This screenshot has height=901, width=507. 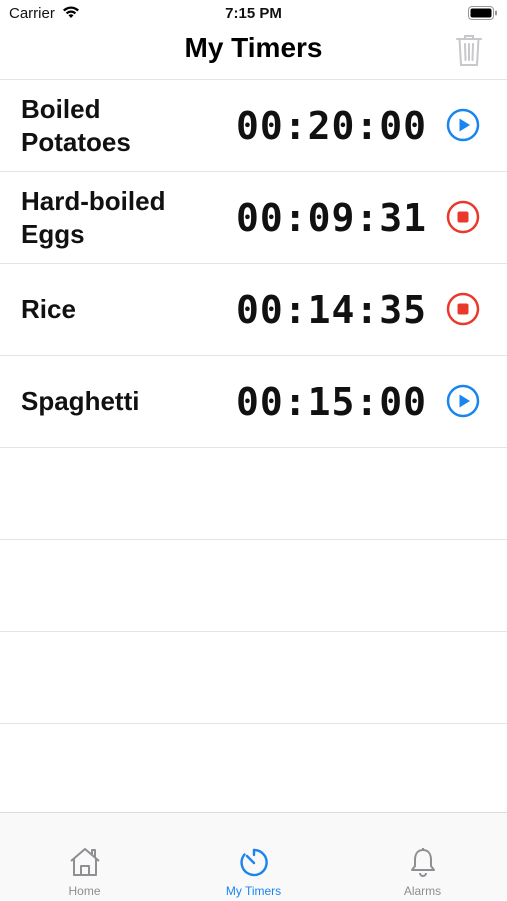 I want to click on tab-home: Home, so click(x=84, y=857).